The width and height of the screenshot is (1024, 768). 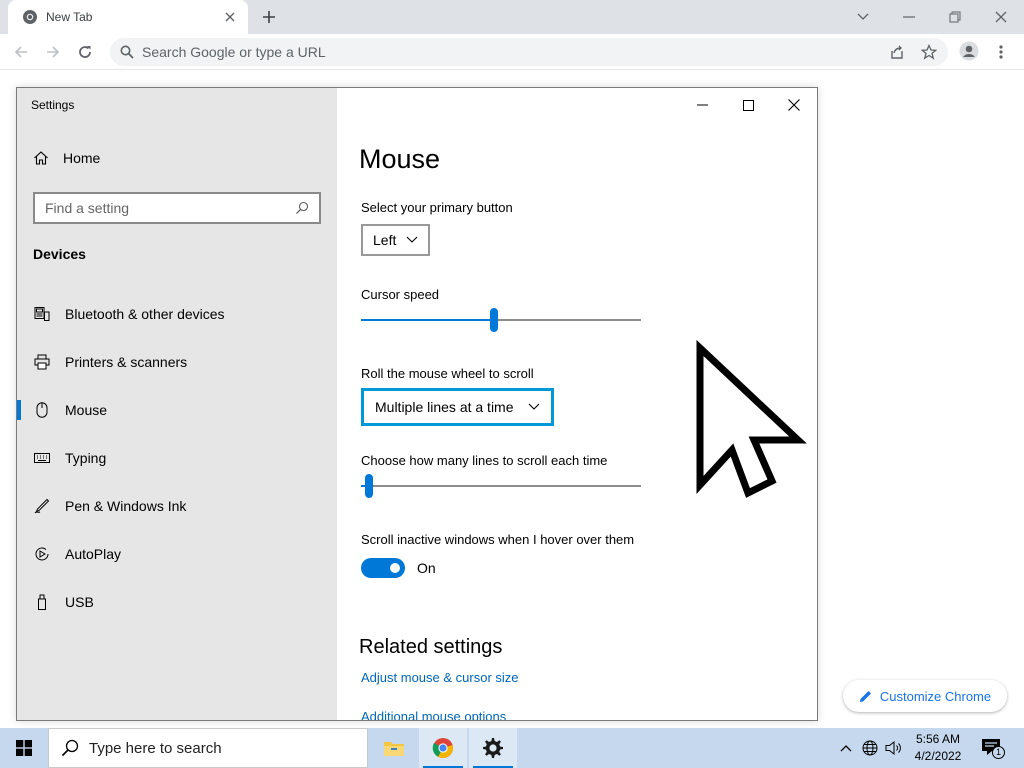 I want to click on tray-chevron-up-icon, so click(x=846, y=748).